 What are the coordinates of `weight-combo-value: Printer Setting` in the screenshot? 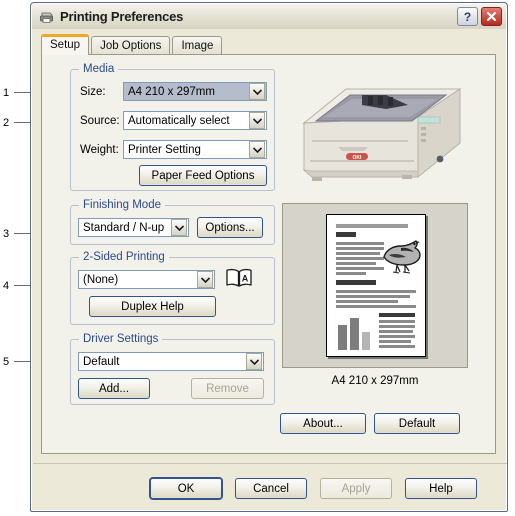 It's located at (164, 149).